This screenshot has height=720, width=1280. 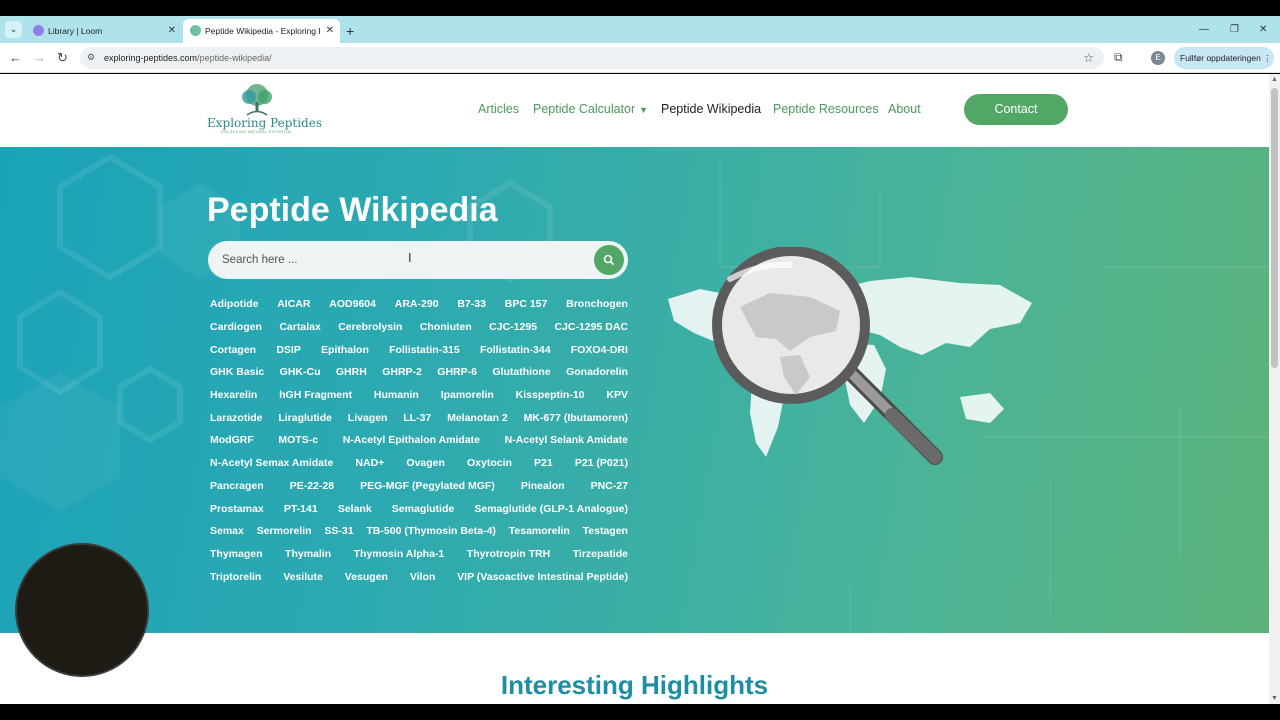 I want to click on peptide-tag-link: Adipotide, so click(x=234, y=304).